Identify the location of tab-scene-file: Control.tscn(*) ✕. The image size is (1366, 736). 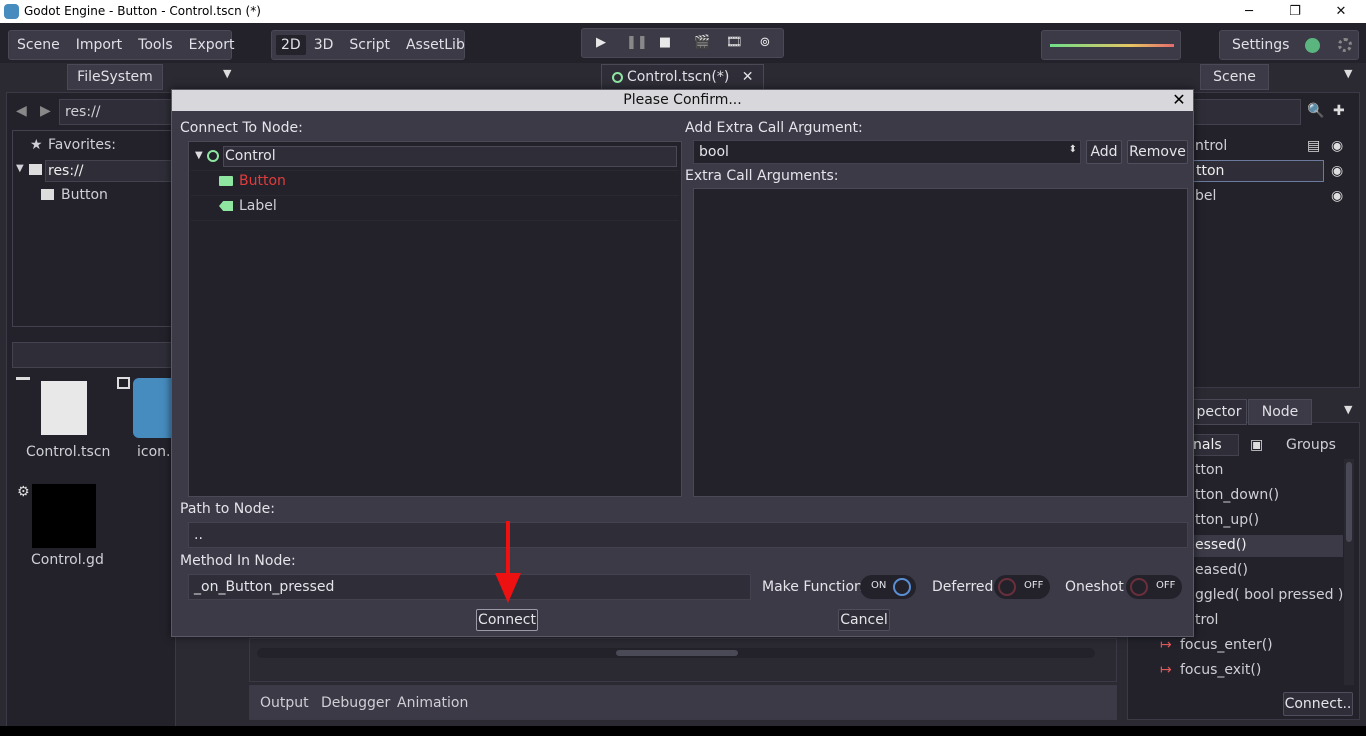
(682, 77).